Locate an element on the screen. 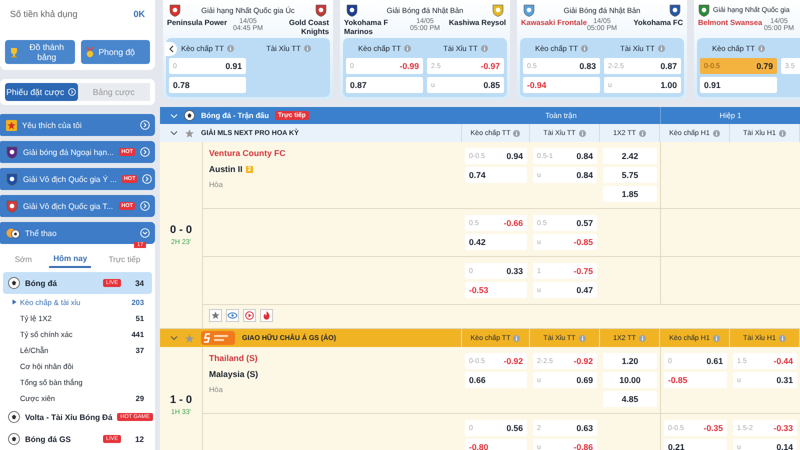 This screenshot has width=800, height=450. odds-button: 0.74 is located at coordinates (496, 175).